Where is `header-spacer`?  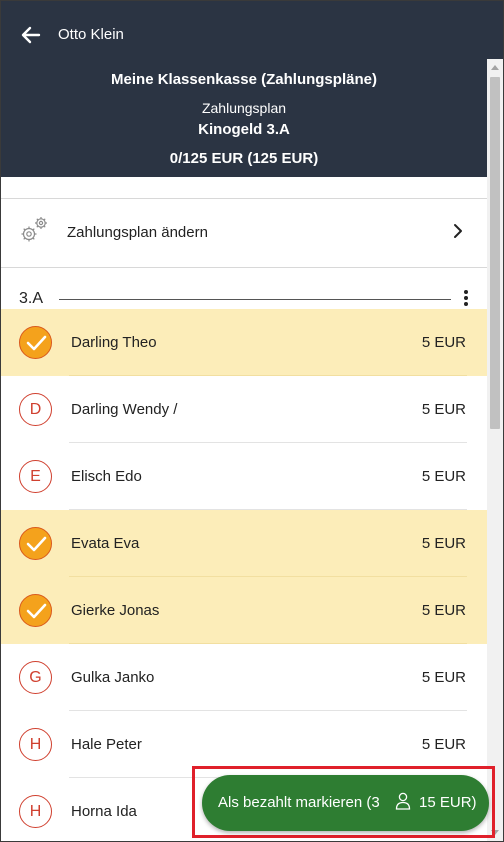
header-spacer is located at coordinates (244, 188).